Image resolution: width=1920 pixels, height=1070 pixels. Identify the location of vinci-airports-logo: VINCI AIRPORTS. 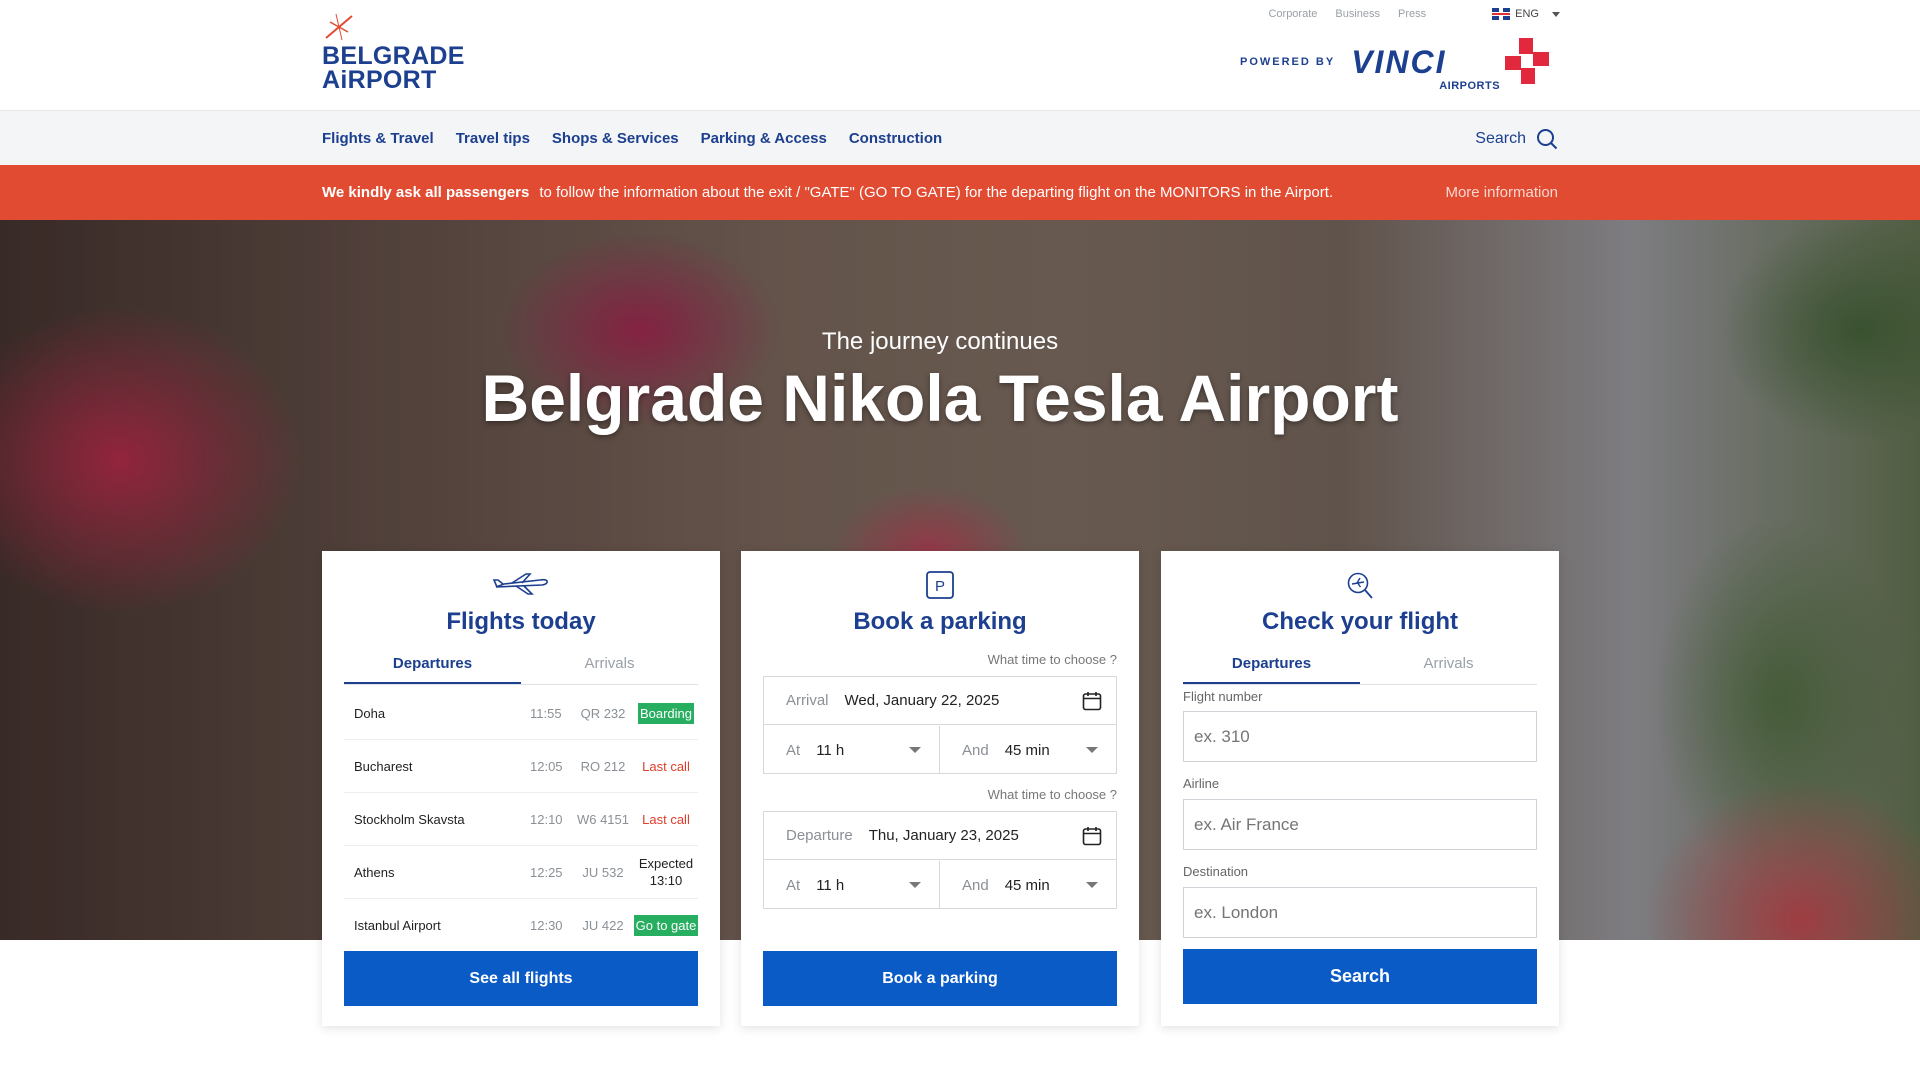
(1451, 63).